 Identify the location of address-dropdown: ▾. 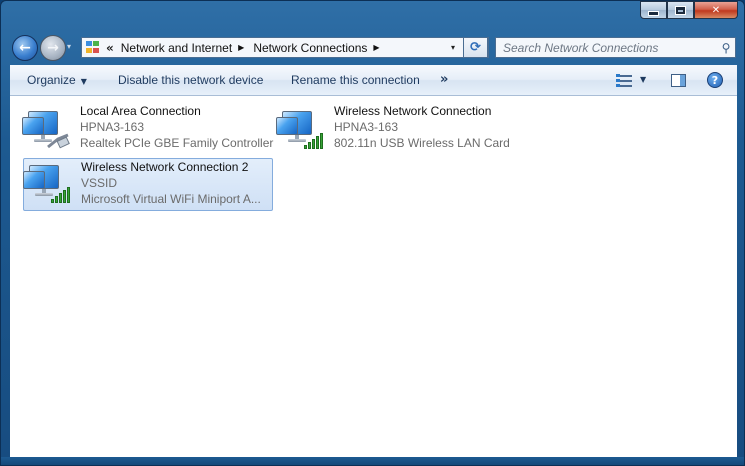
(453, 47).